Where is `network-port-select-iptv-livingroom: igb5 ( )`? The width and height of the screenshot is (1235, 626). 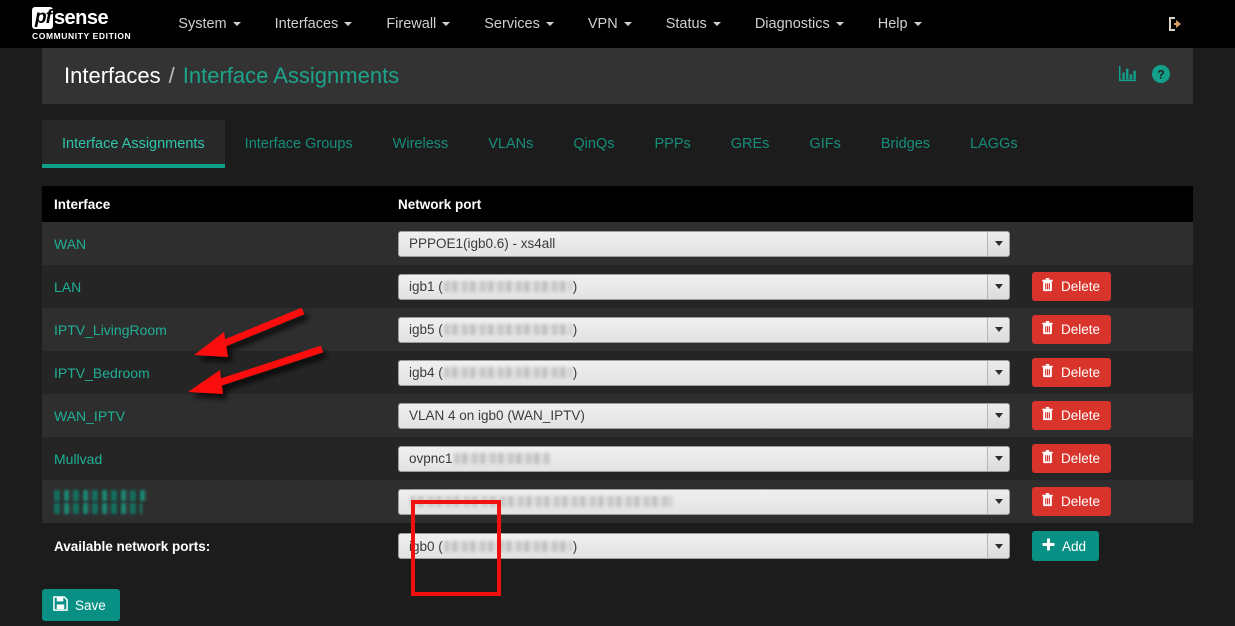
network-port-select-iptv-livingroom: igb5 ( ) is located at coordinates (704, 329).